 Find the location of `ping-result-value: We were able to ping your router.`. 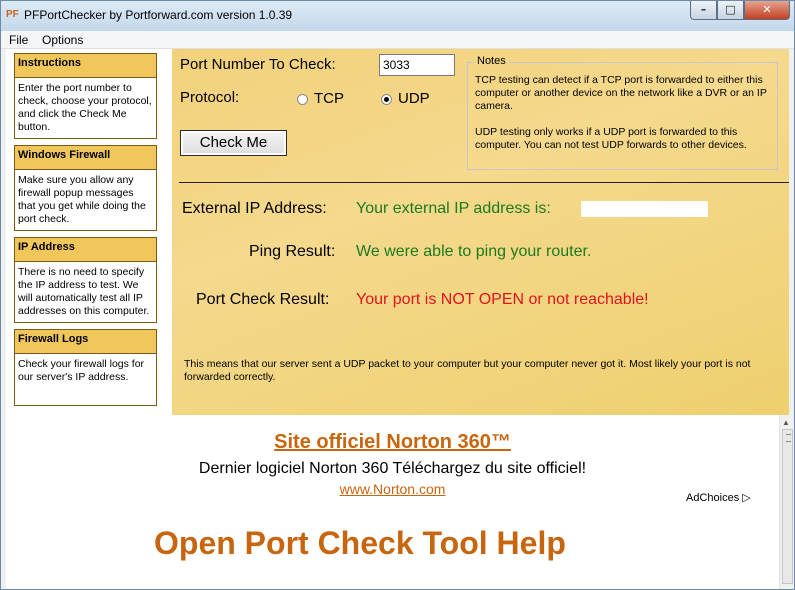

ping-result-value: We were able to ping your router. is located at coordinates (474, 251).